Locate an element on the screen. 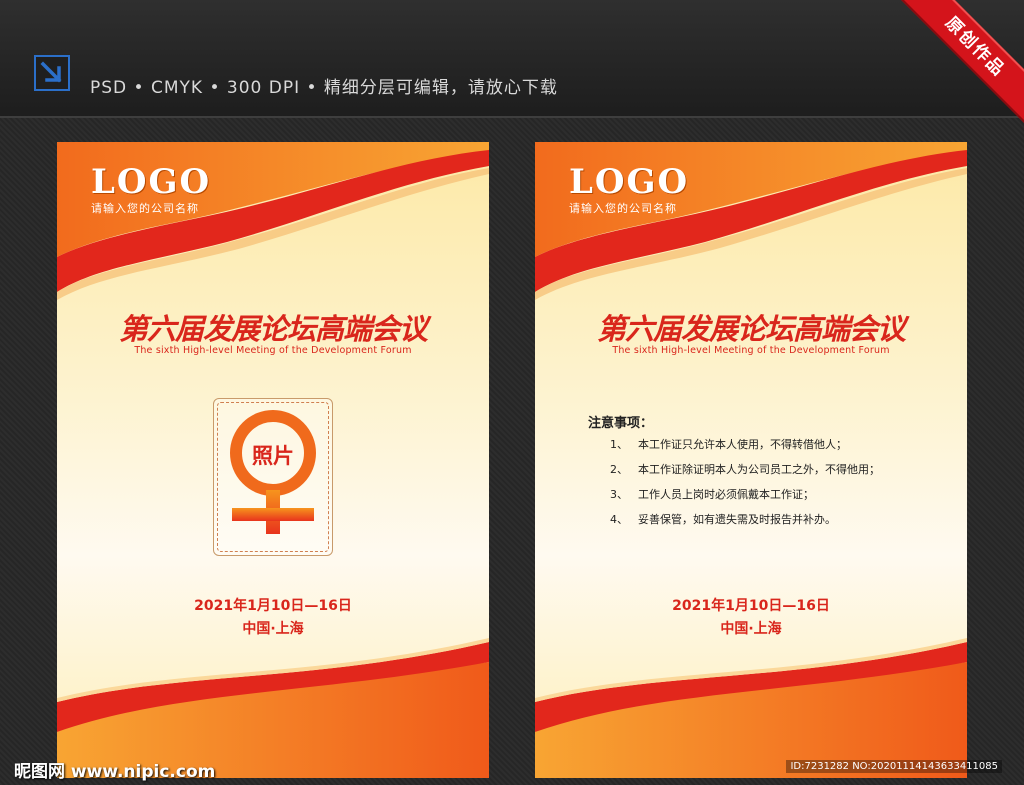 This screenshot has height=785, width=1024. ribbon-label: 原创作品 is located at coordinates (959, 64).